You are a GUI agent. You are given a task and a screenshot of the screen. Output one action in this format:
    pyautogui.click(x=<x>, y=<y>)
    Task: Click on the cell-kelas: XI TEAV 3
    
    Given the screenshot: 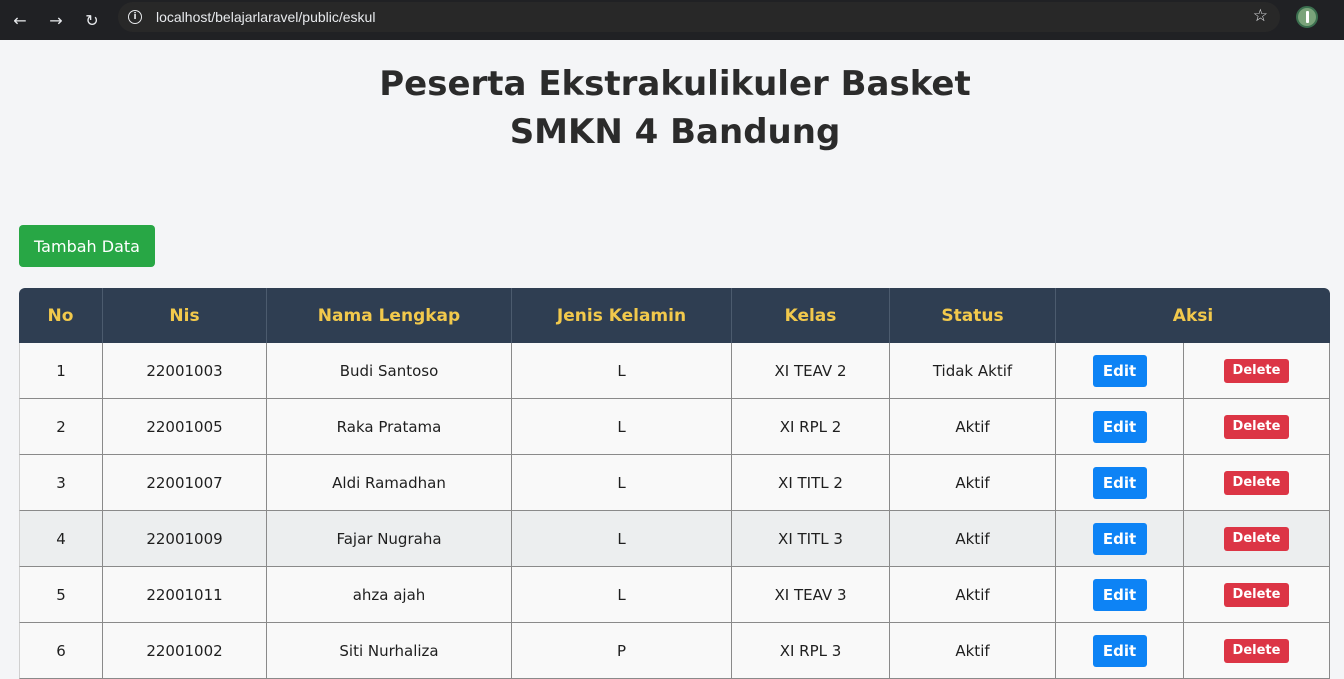 What is the action you would take?
    pyautogui.click(x=811, y=595)
    